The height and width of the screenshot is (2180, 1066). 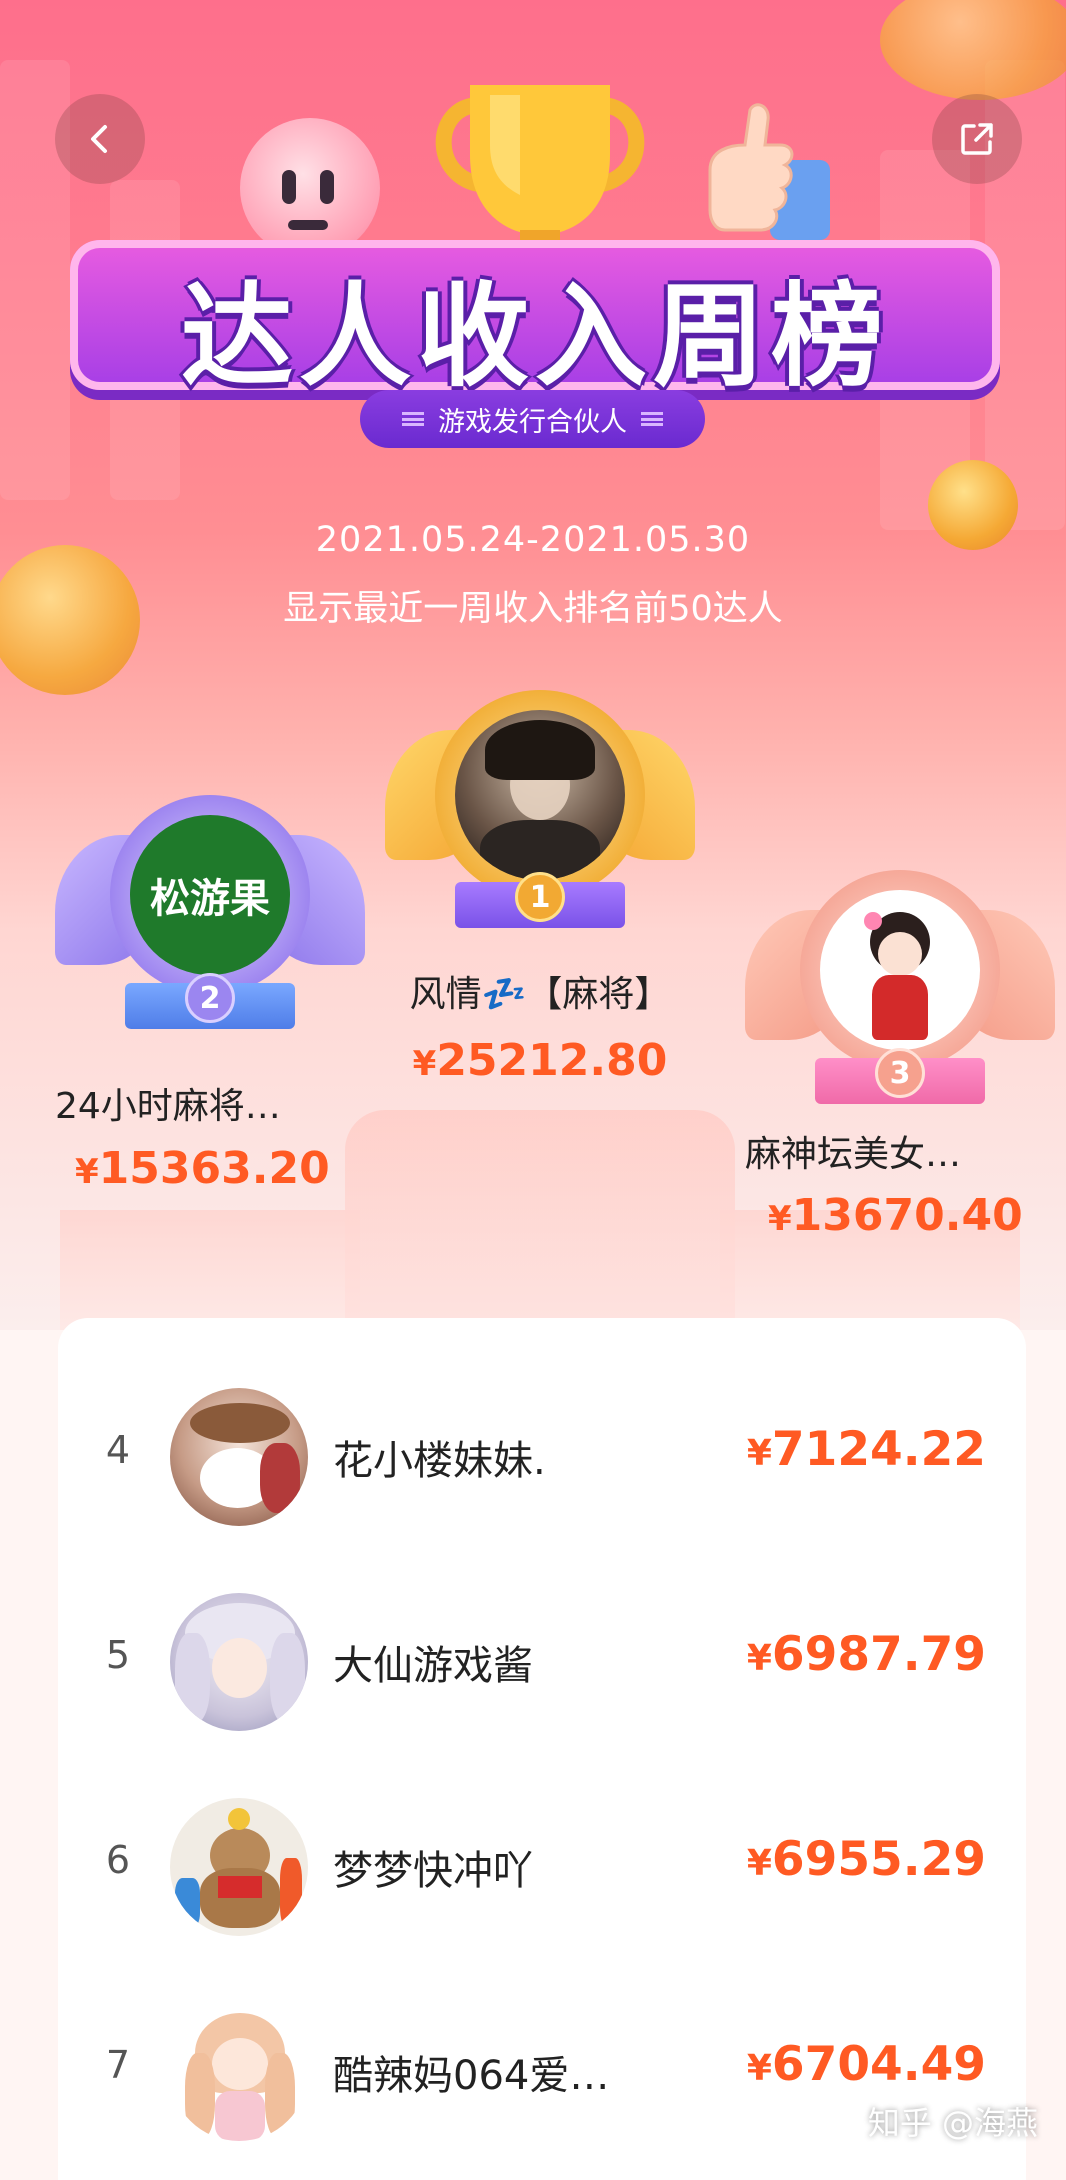 I want to click on subtitle-pill: 游戏发行合伙人, so click(x=532, y=419).